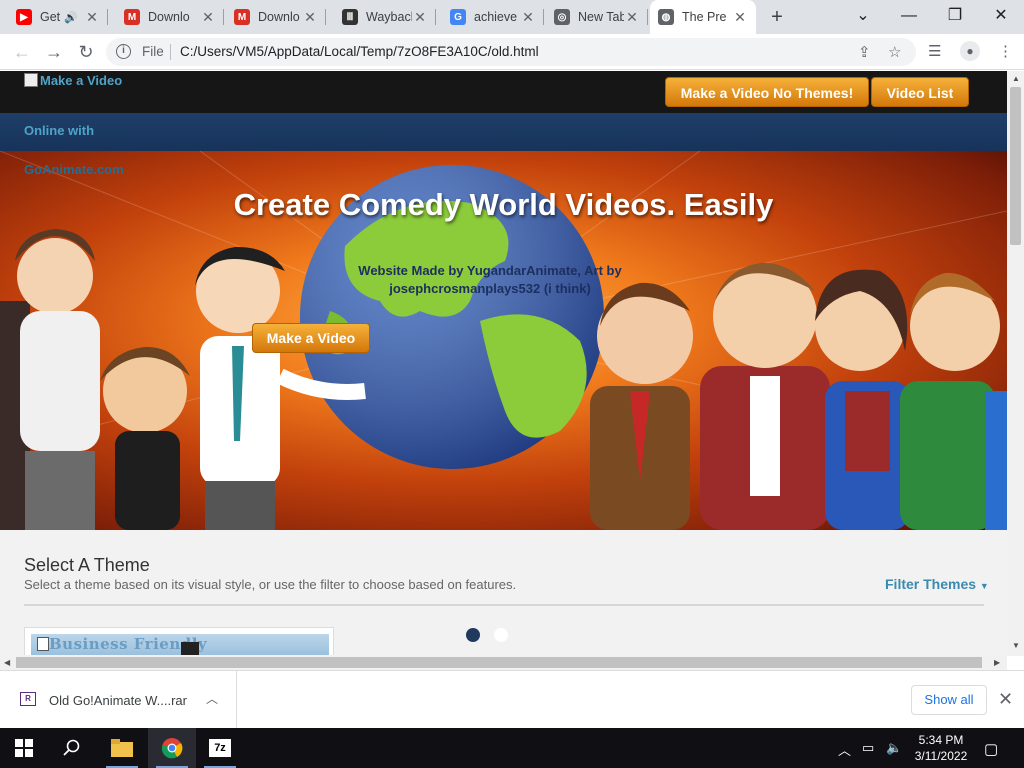  I want to click on profile-avatar-icon: ●, so click(970, 51).